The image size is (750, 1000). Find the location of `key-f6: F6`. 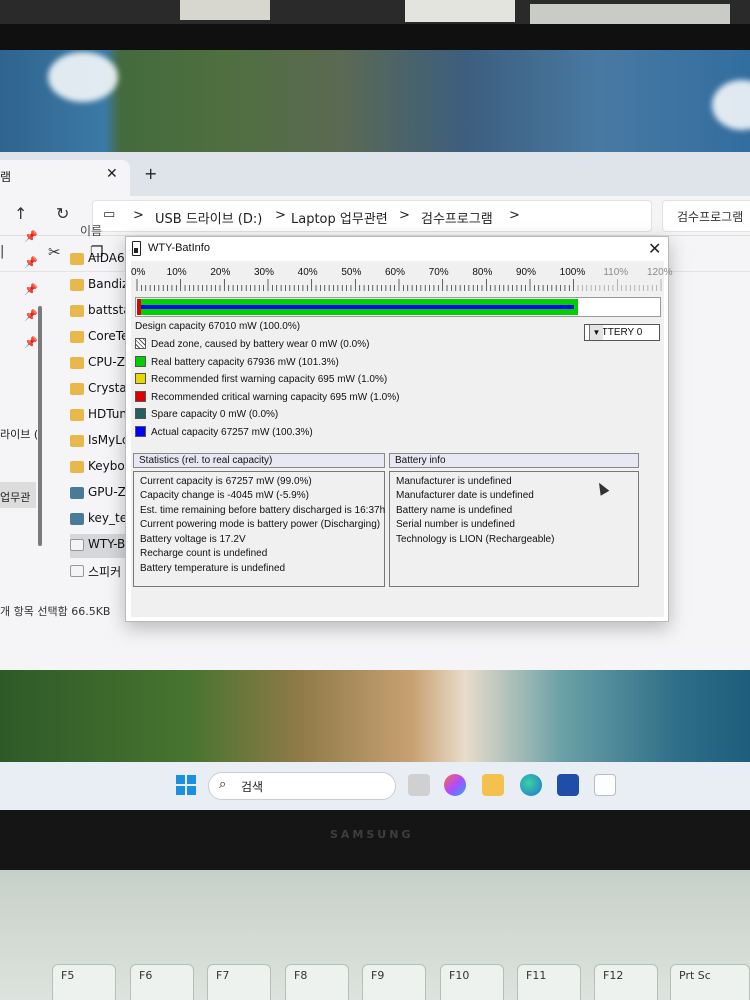

key-f6: F6 is located at coordinates (162, 982).